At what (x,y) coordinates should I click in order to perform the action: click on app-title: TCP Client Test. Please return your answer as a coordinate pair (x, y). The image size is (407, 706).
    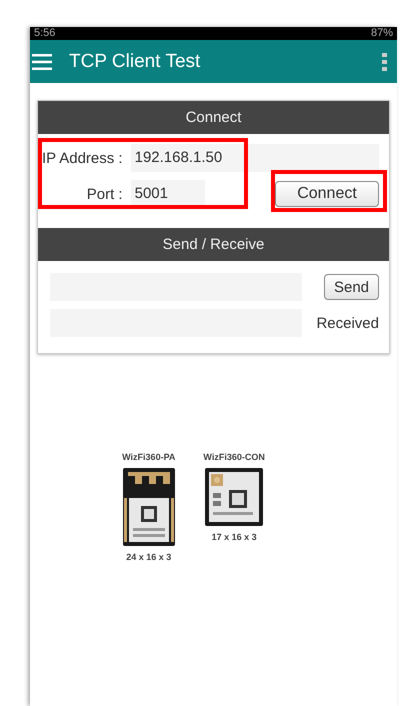
    Looking at the image, I should click on (135, 61).